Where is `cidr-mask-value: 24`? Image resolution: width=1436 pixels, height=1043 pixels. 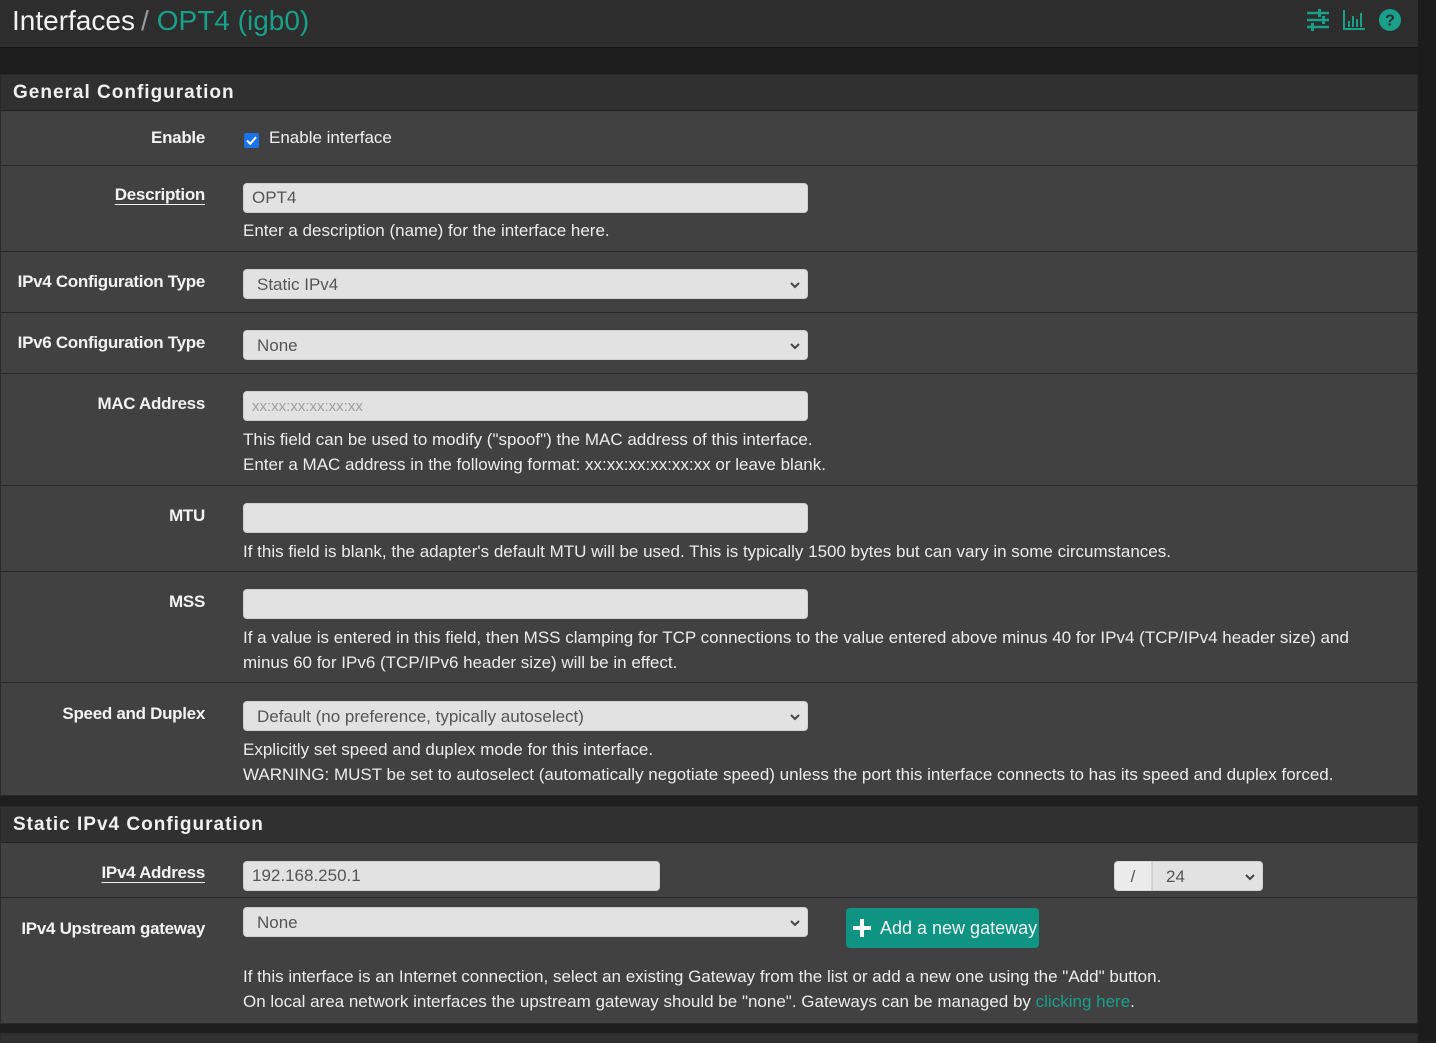 cidr-mask-value: 24 is located at coordinates (1175, 876).